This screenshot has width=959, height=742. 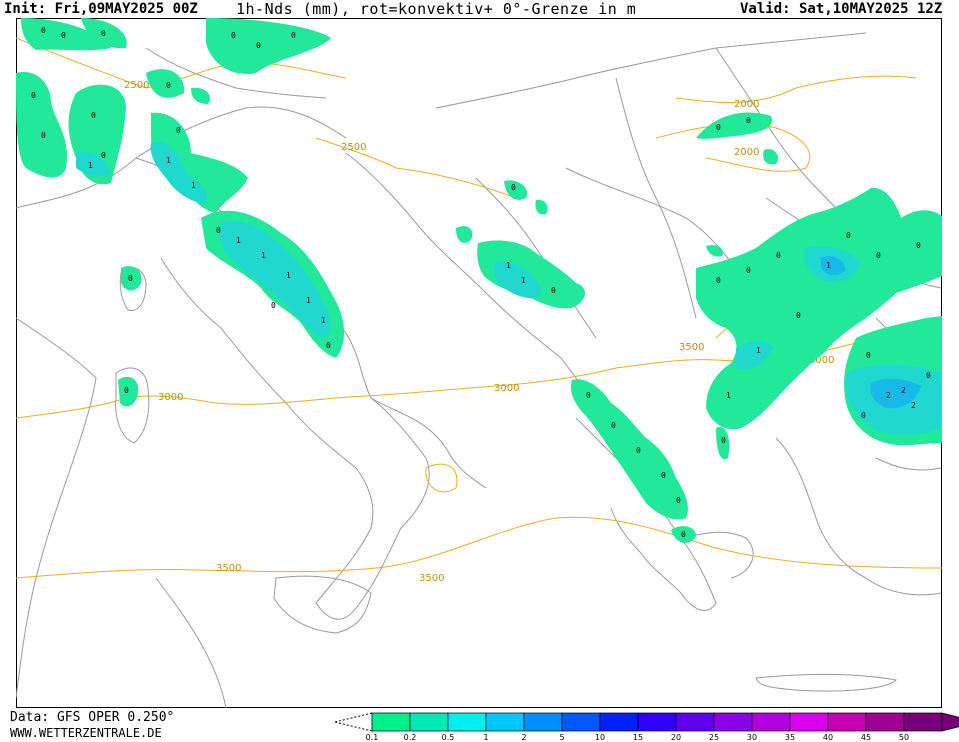 I want to click on data-source: Data: GFS OPER 0.250°, so click(x=92, y=717).